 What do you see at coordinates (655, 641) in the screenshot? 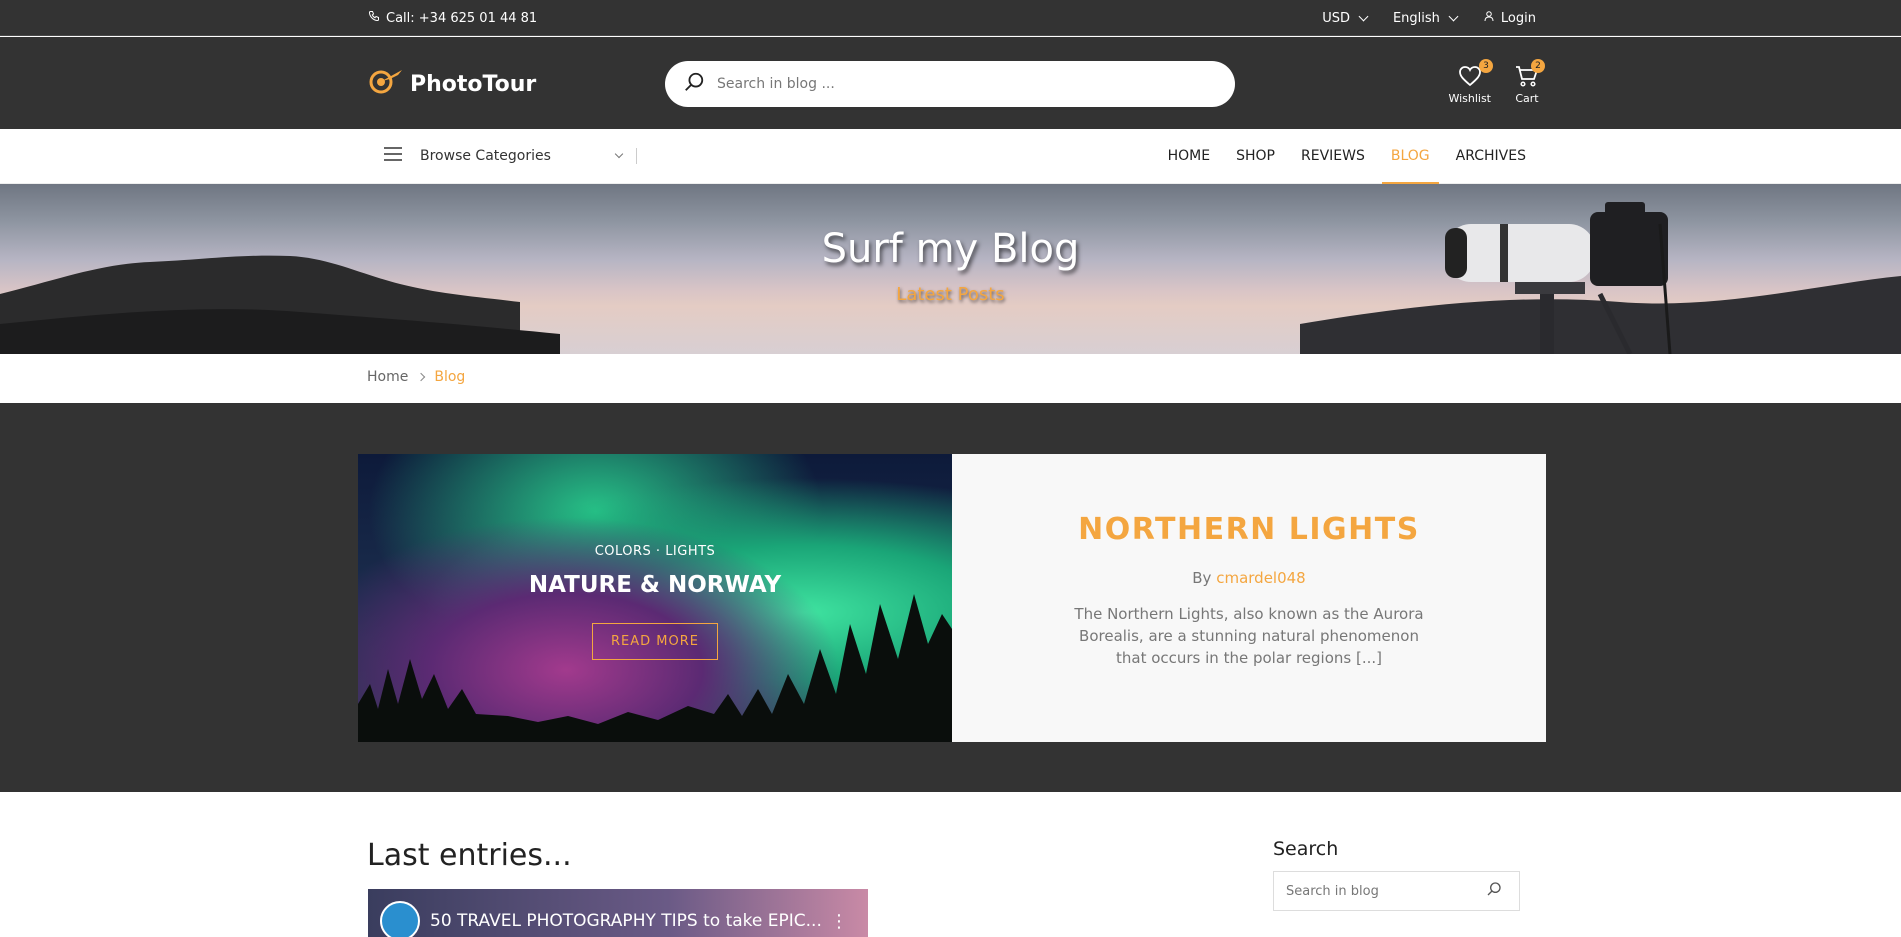
I see `read-more-button: READ MORE` at bounding box center [655, 641].